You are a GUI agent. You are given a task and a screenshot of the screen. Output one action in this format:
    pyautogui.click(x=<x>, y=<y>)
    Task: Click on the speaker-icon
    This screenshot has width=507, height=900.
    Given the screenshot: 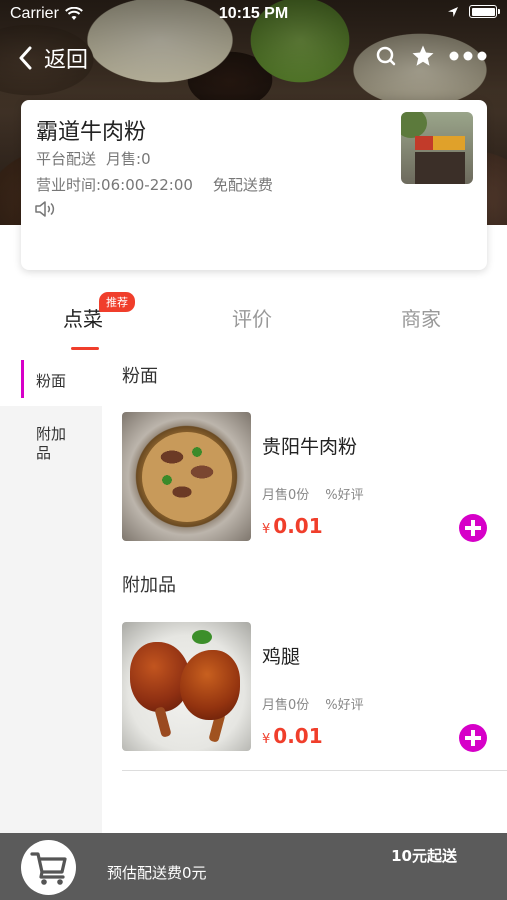 What is the action you would take?
    pyautogui.click(x=46, y=209)
    